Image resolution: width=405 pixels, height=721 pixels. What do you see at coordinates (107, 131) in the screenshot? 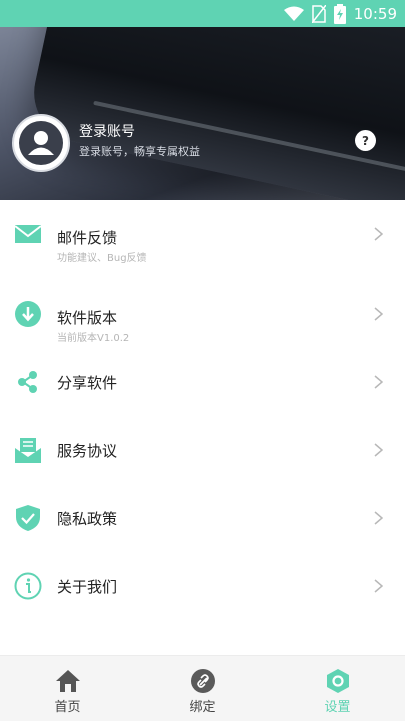
I see `login-title: 登录账号` at bounding box center [107, 131].